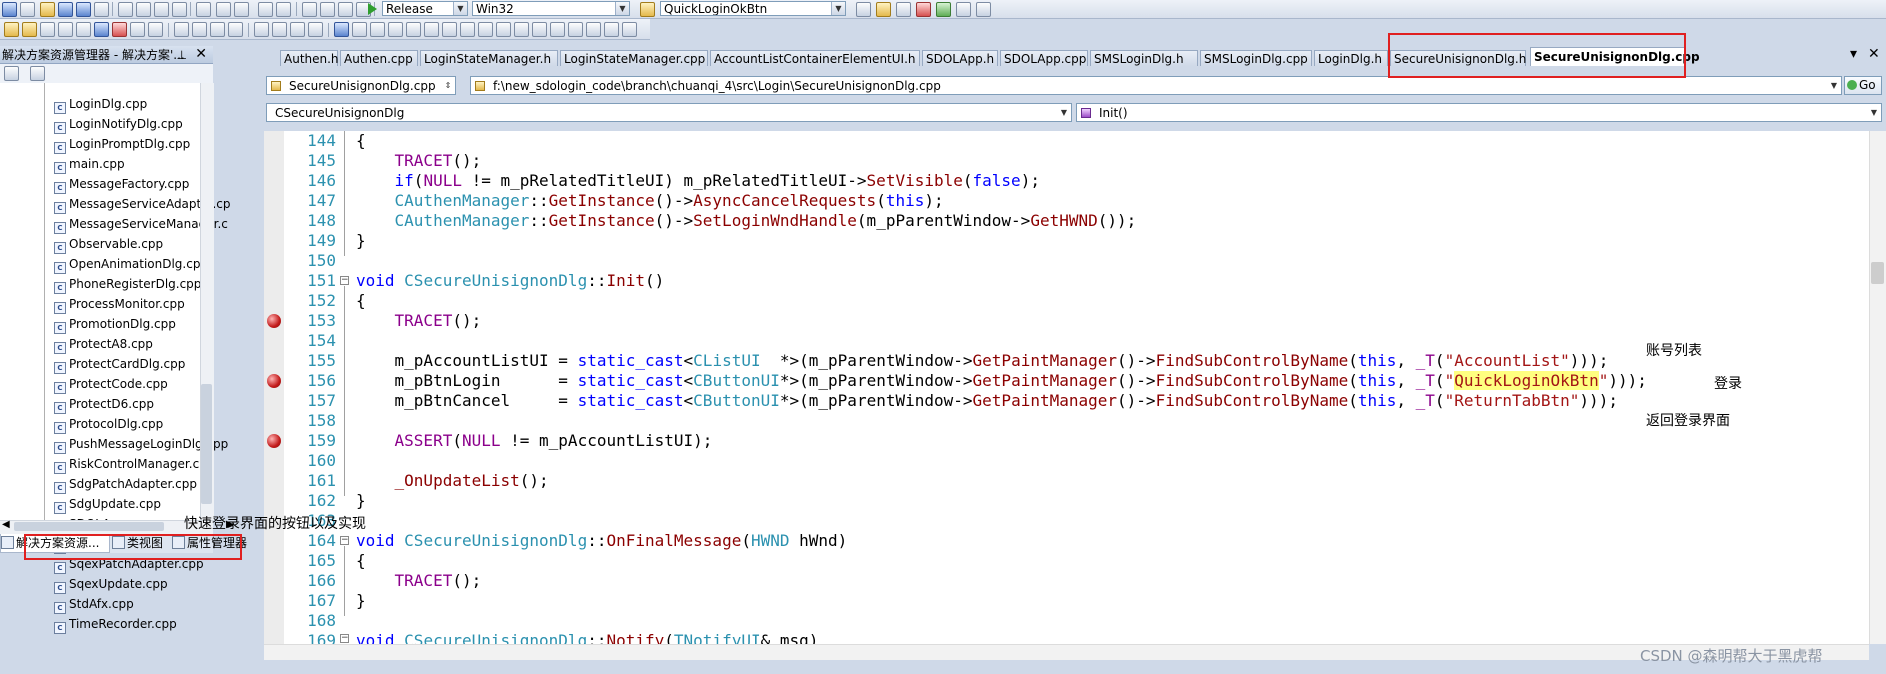  I want to click on cancel-build-icon, so click(47, 29).